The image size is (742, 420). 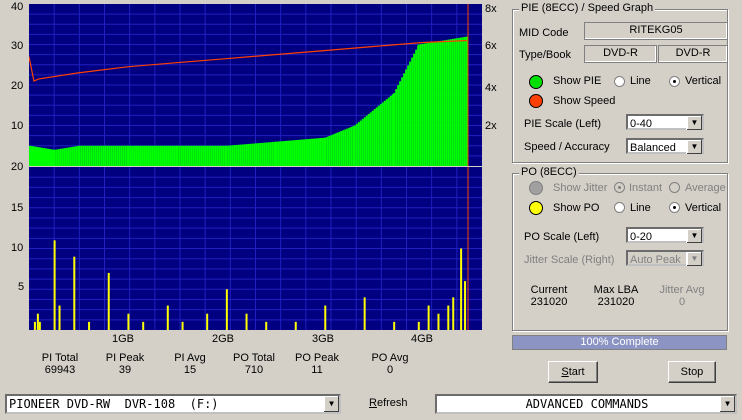 What do you see at coordinates (674, 81) in the screenshot?
I see `pie-vertical-radio` at bounding box center [674, 81].